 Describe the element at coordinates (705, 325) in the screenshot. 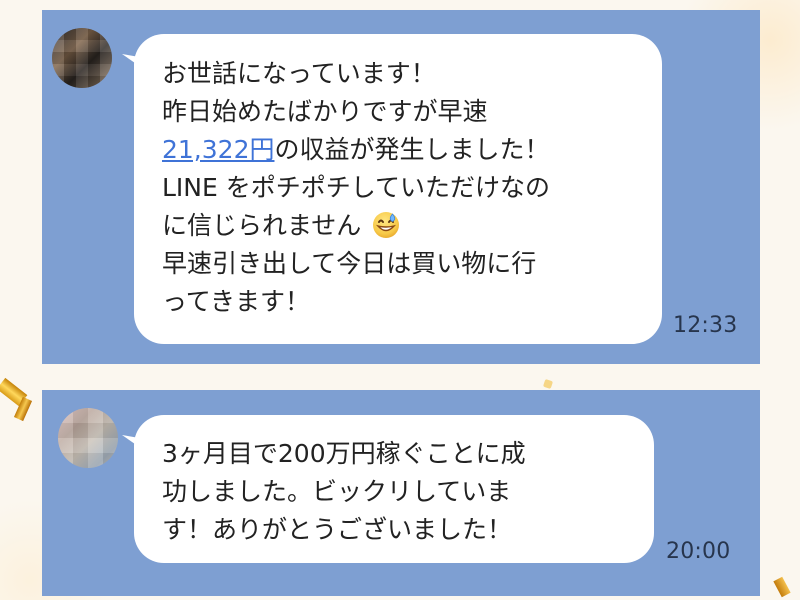

I see `message-timestamp: 12:33` at that location.